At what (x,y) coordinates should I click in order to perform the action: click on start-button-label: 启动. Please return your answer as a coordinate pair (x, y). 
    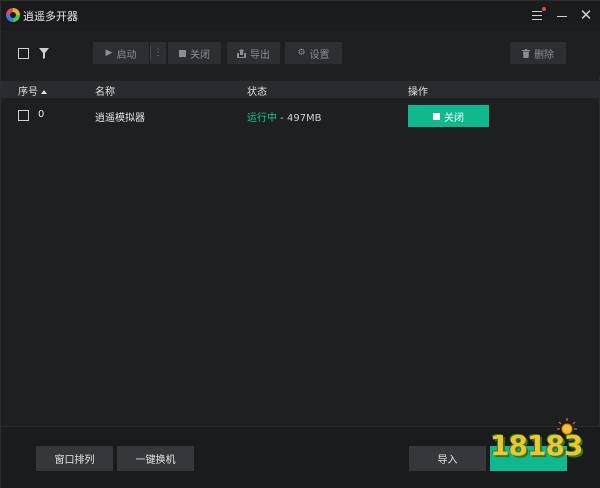
    Looking at the image, I should click on (126, 55).